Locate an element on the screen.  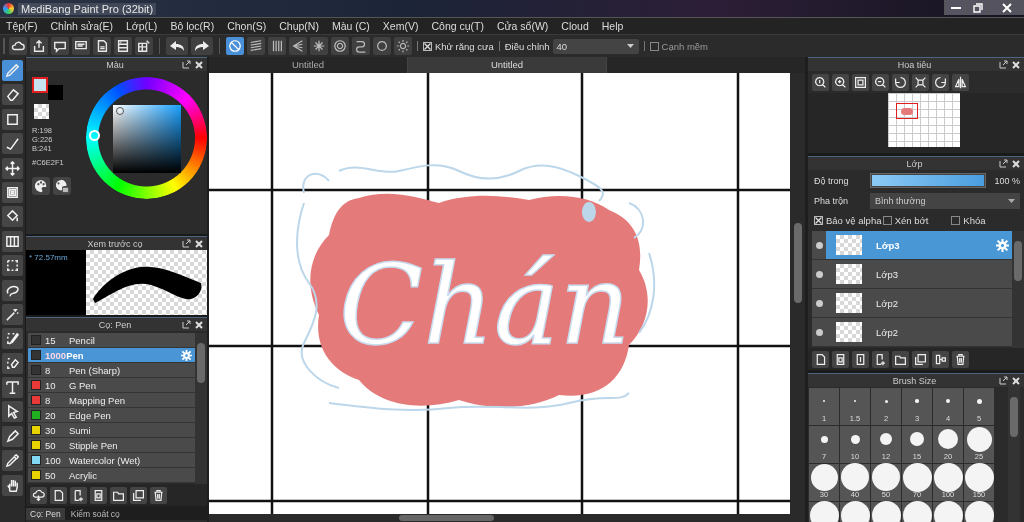
comment-button is located at coordinates (81, 46).